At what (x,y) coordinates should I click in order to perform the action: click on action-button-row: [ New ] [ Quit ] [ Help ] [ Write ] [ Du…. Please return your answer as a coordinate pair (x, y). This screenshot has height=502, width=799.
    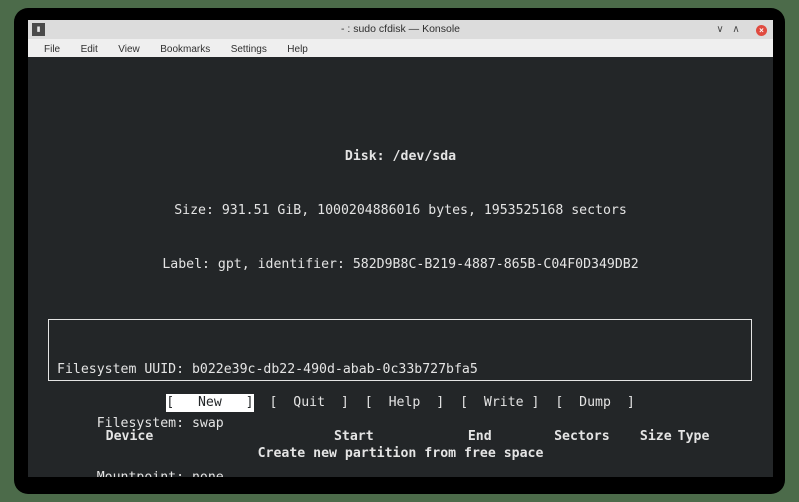
    Looking at the image, I should click on (400, 403).